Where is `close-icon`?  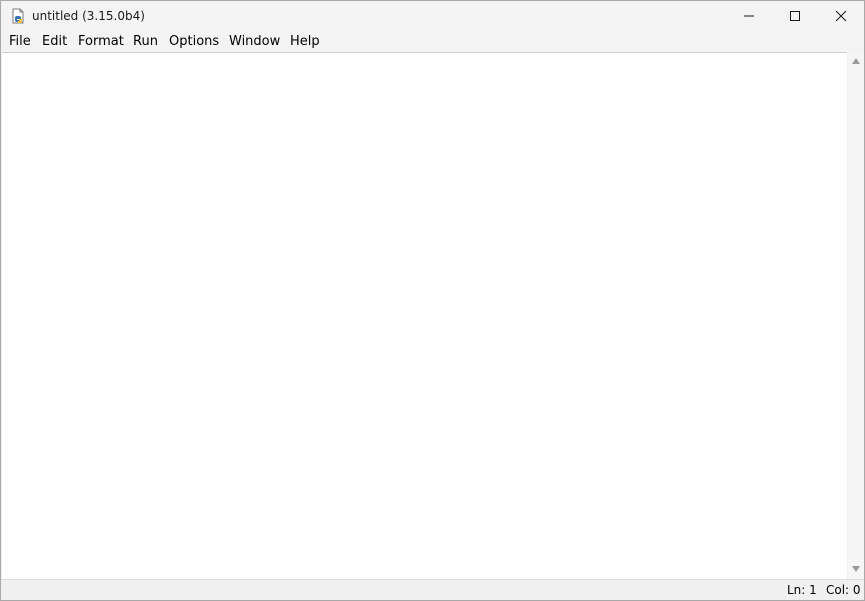 close-icon is located at coordinates (841, 16).